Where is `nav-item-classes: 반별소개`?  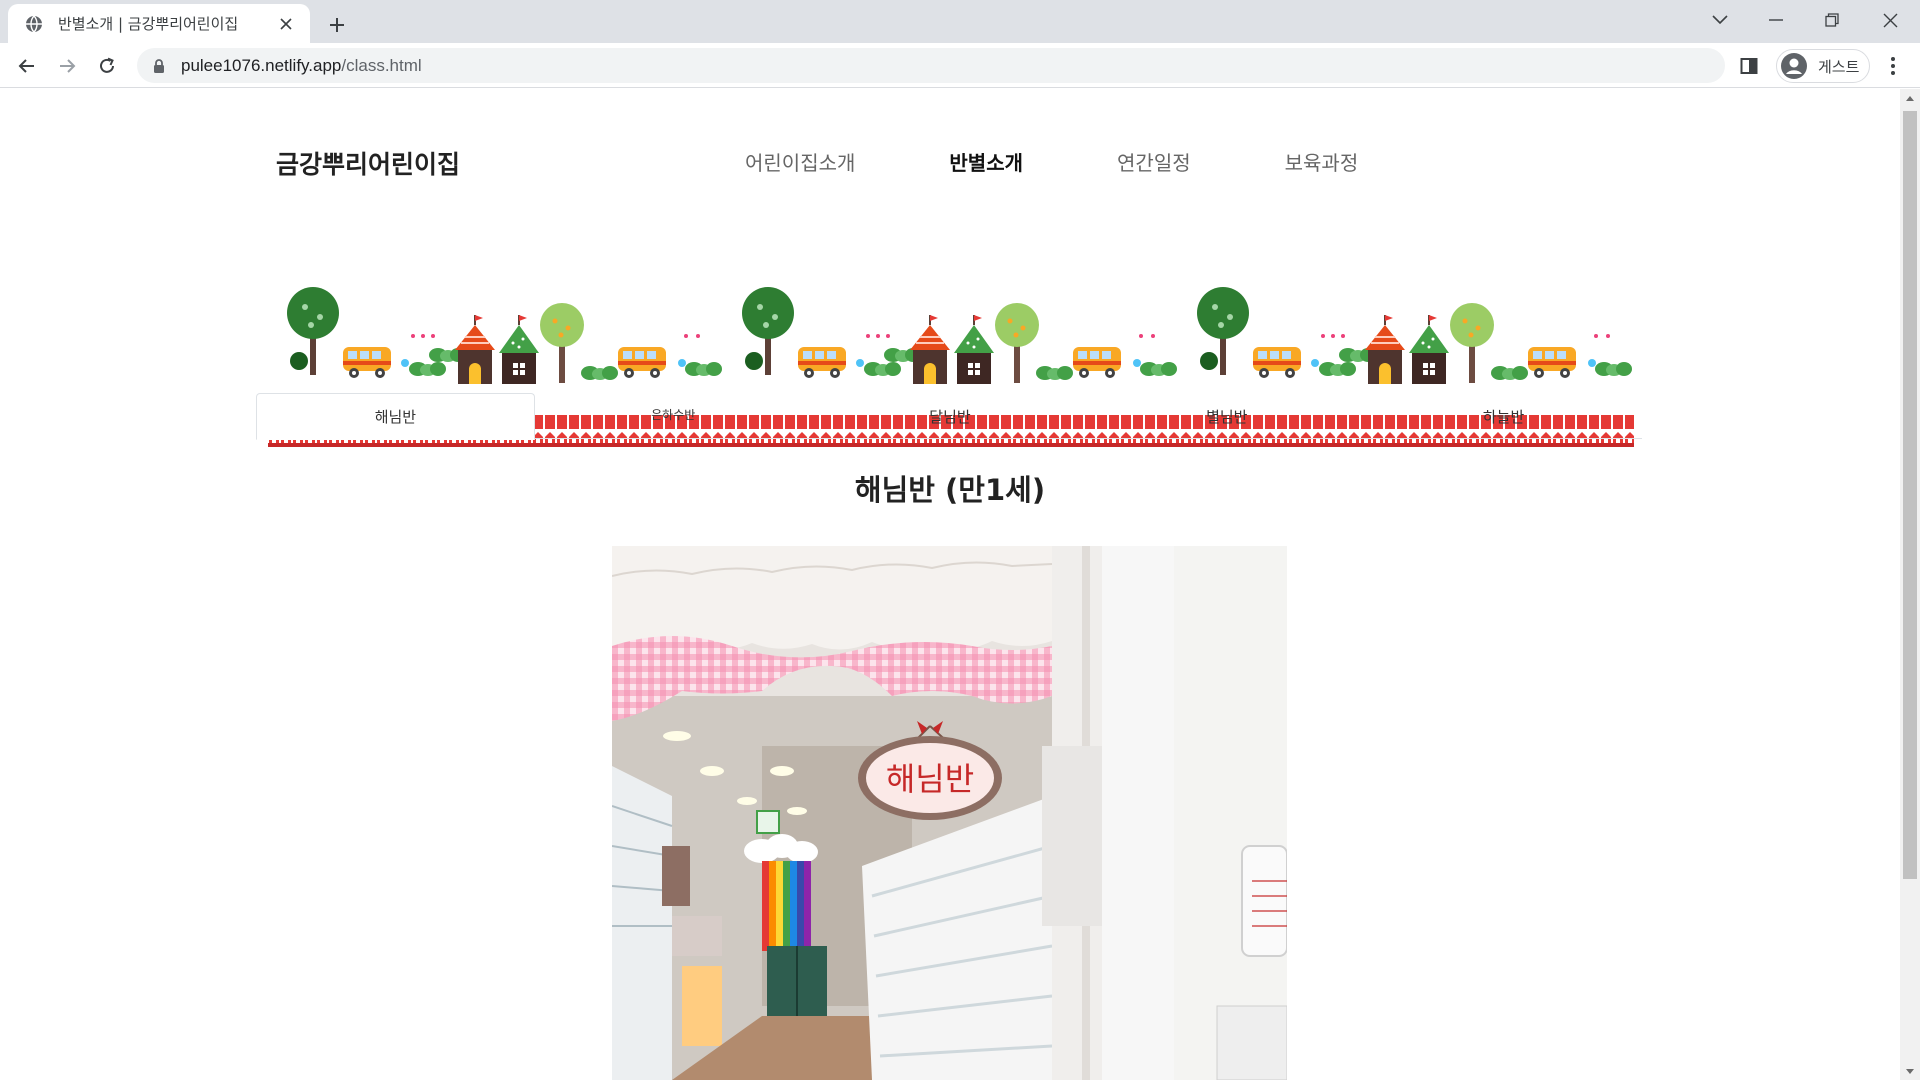
nav-item-classes: 반별소개 is located at coordinates (986, 161).